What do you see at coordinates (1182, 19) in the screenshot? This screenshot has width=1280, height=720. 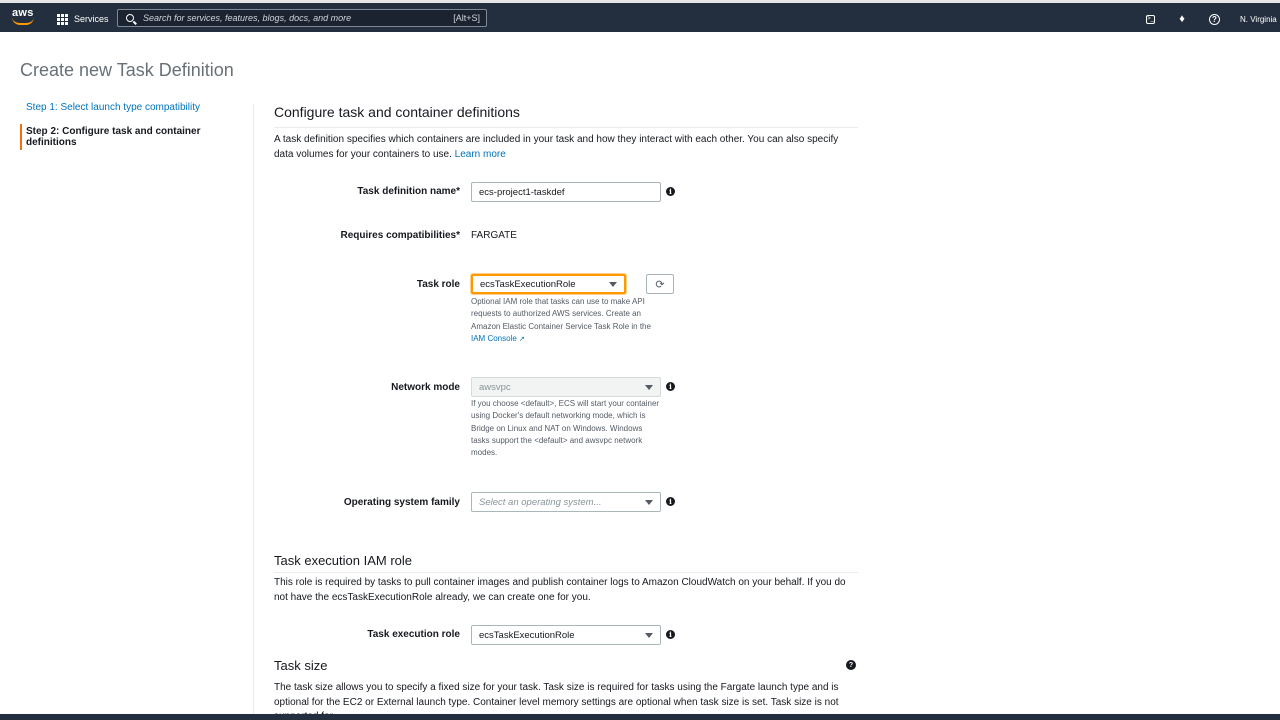 I see `bell-icon: ♦` at bounding box center [1182, 19].